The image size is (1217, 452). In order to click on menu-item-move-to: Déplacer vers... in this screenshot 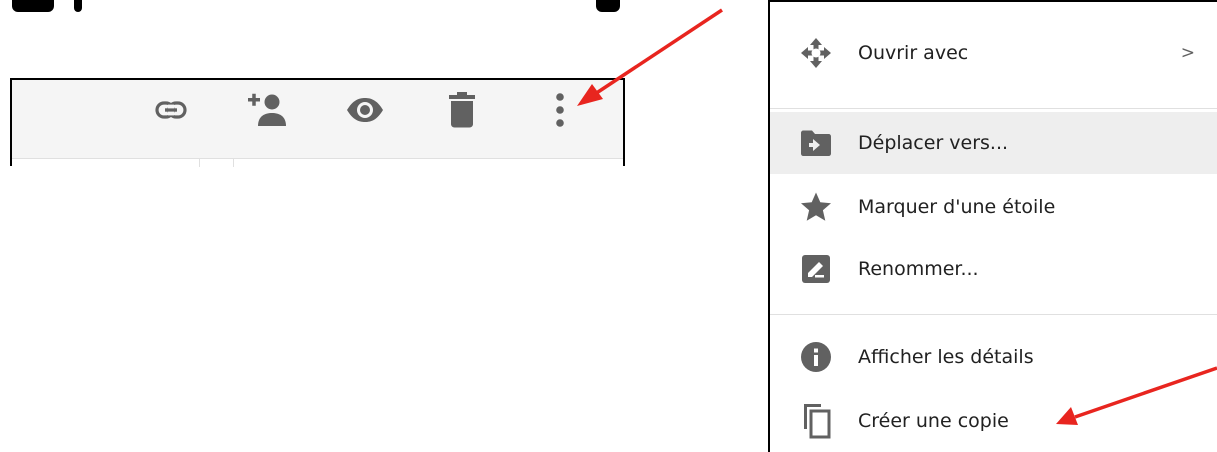, I will do `click(993, 143)`.